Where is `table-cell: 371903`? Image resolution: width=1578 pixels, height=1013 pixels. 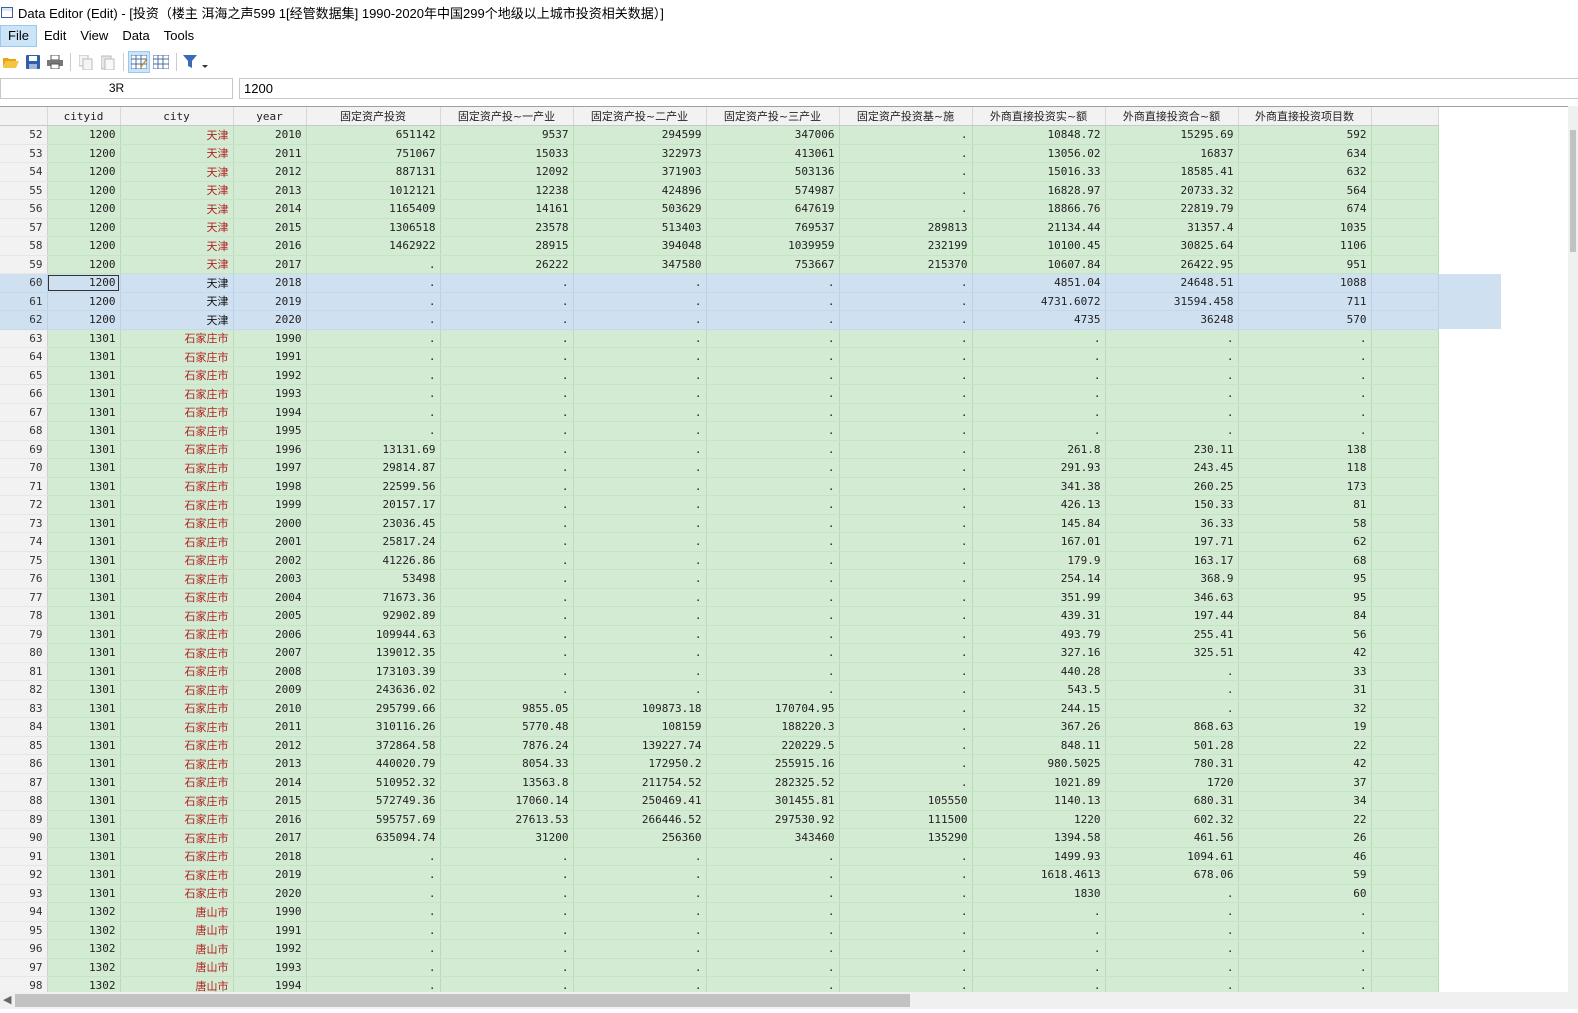
table-cell: 371903 is located at coordinates (640, 172).